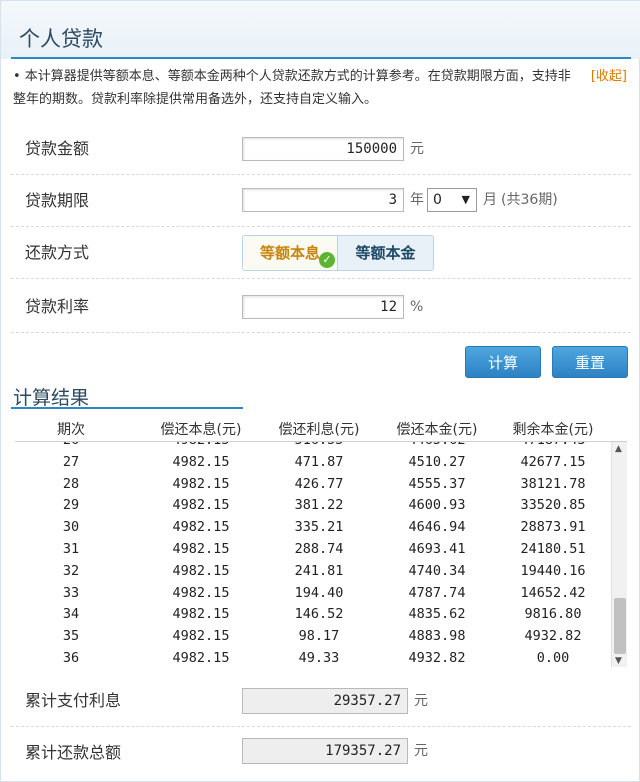  I want to click on table-cell: 38121.78, so click(553, 483).